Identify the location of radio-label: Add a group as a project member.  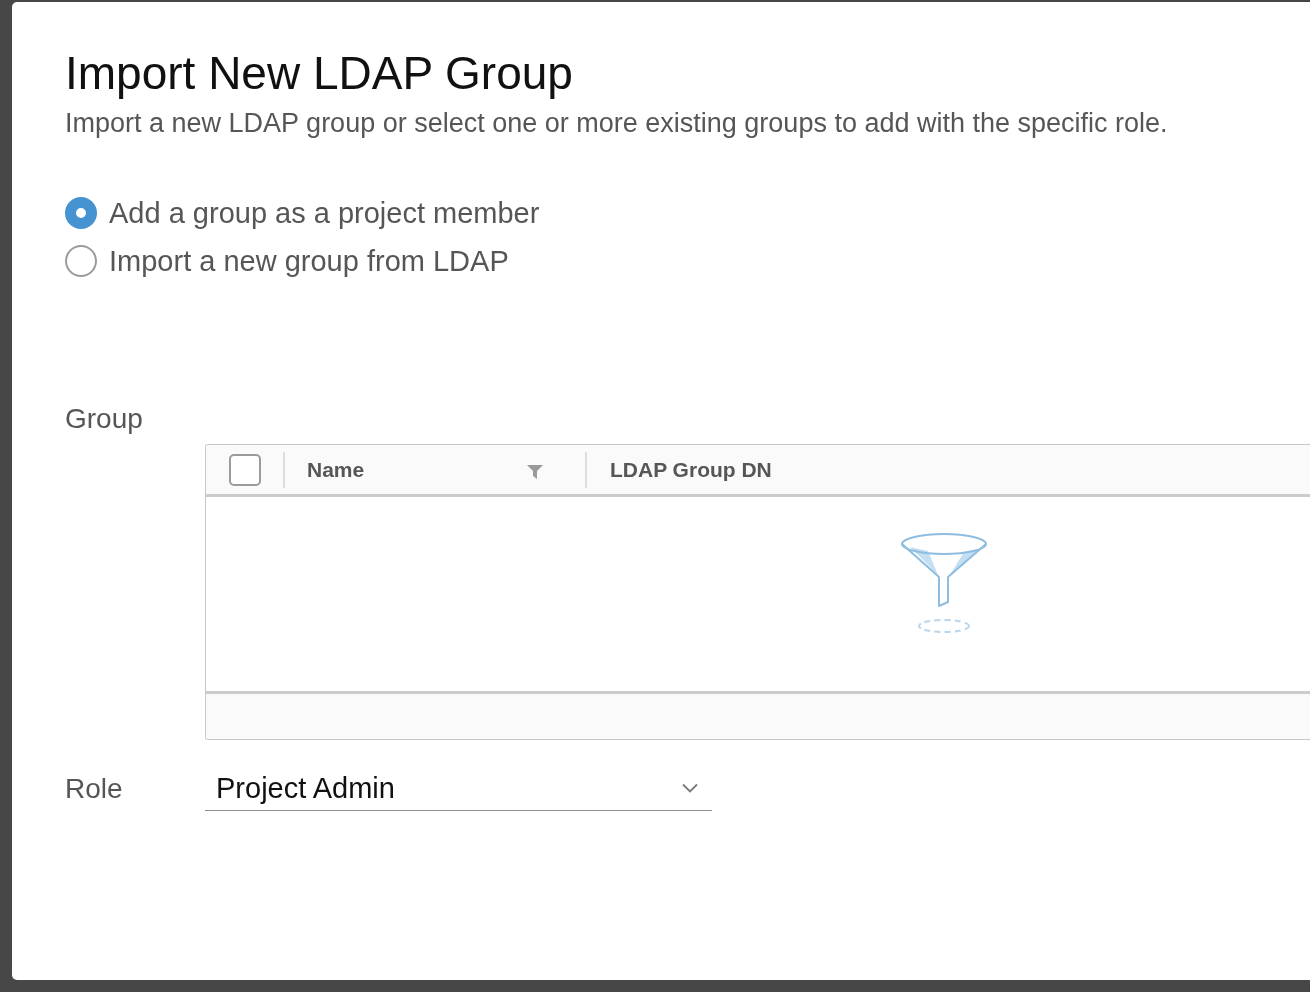
(324, 213).